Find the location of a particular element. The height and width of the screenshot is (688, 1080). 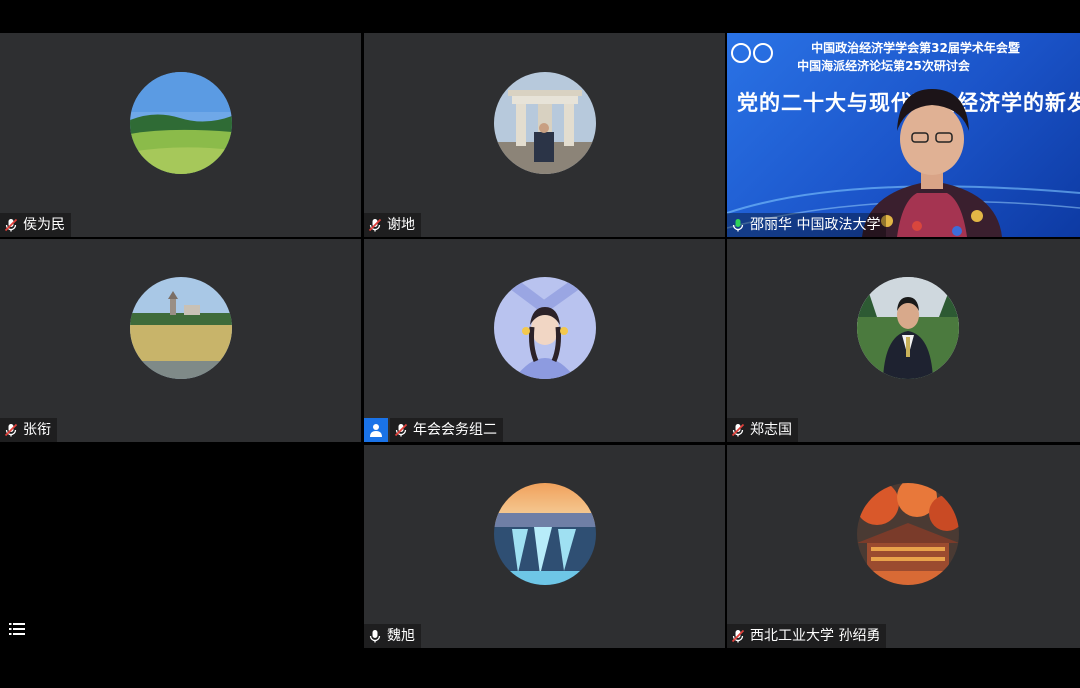

participant-tile: 郑志国 is located at coordinates (903, 340).